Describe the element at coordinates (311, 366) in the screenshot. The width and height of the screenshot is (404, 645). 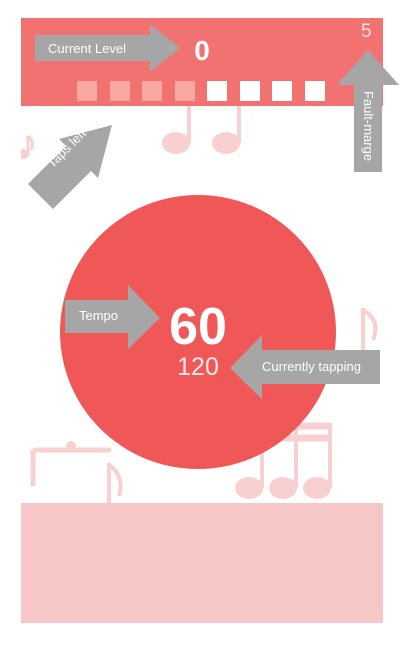
I see `currently-tapping-label: Currently tapping` at that location.